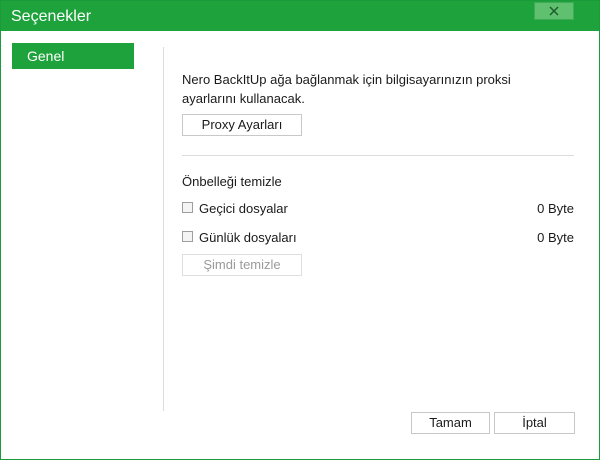  I want to click on sidebar-item-label: Genel, so click(46, 56).